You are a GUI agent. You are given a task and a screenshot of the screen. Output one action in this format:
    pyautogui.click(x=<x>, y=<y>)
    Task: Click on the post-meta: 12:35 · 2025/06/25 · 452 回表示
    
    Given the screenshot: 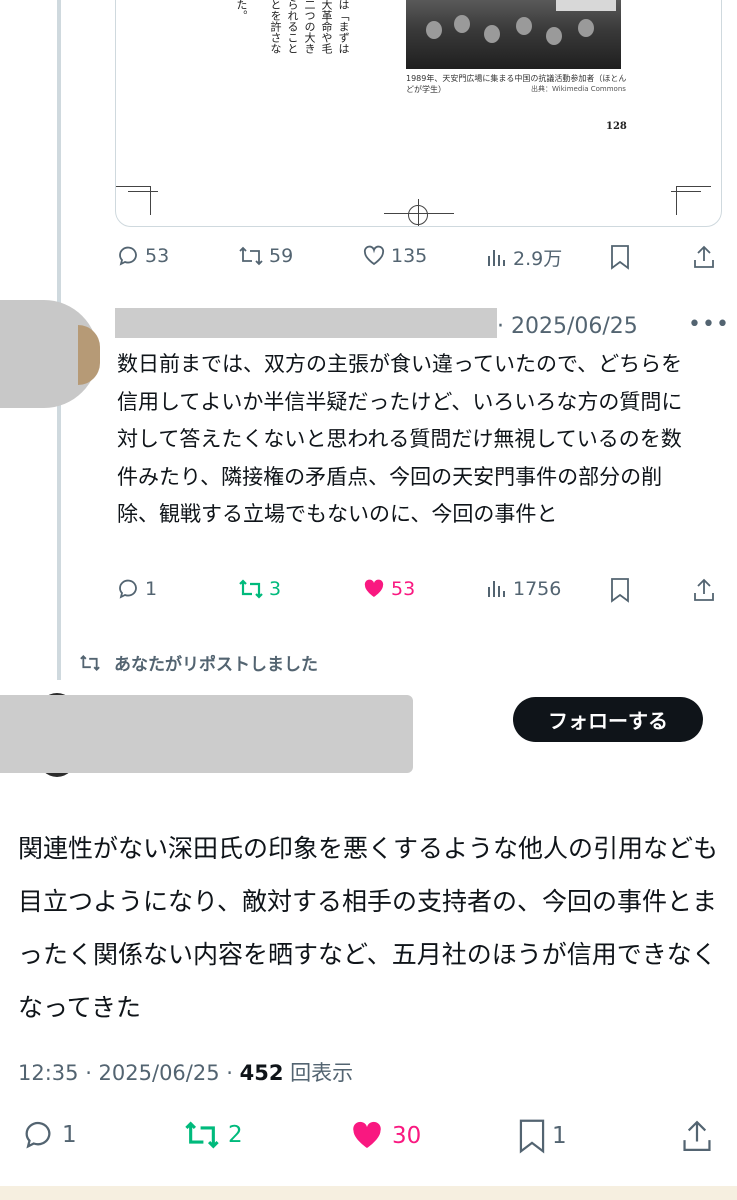 What is the action you would take?
    pyautogui.click(x=185, y=1072)
    